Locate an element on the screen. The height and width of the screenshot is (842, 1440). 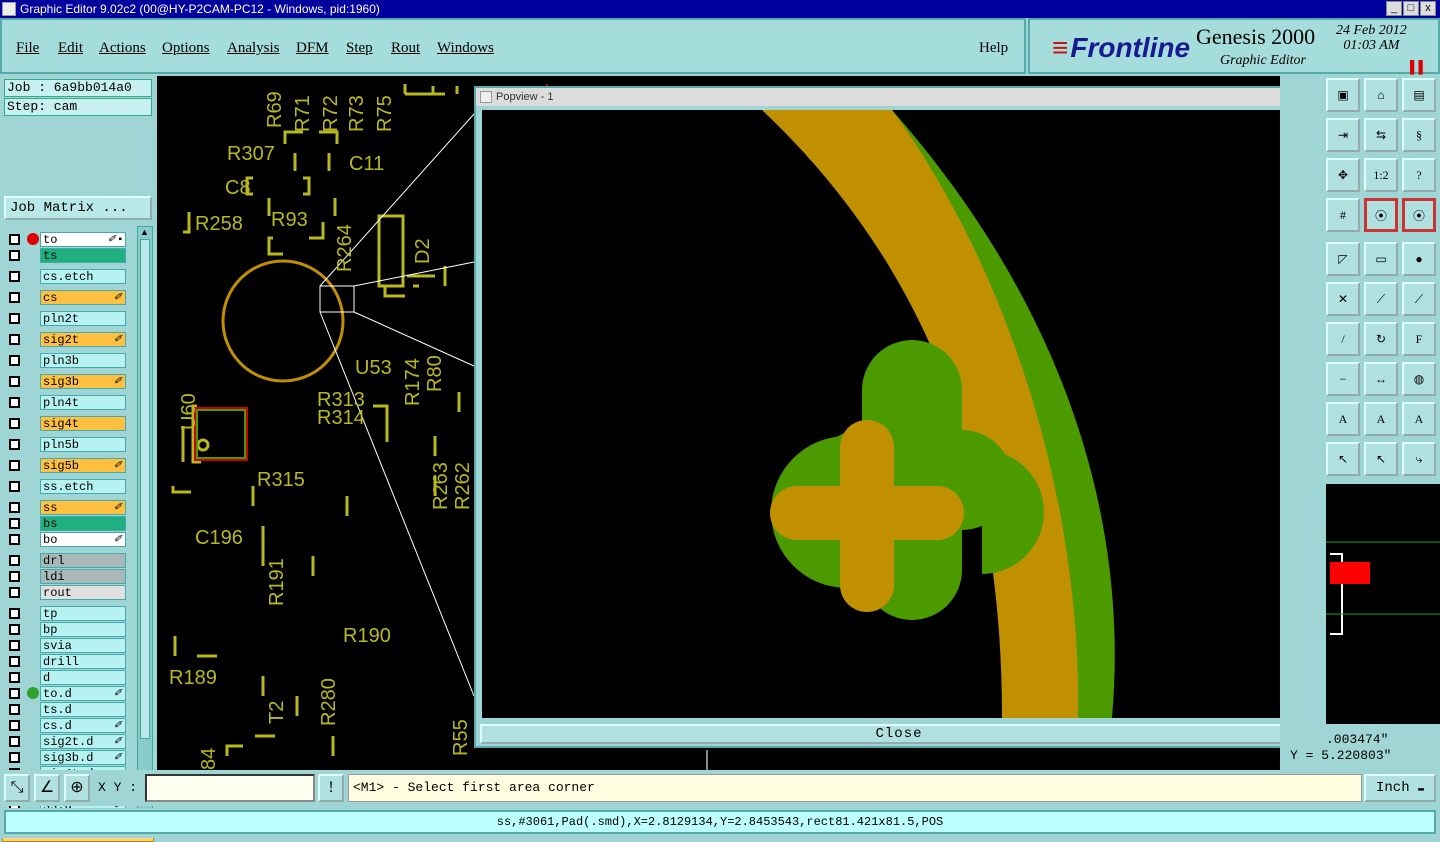
layer-row-cs-d: cs.d ✐ is located at coordinates (65, 725).